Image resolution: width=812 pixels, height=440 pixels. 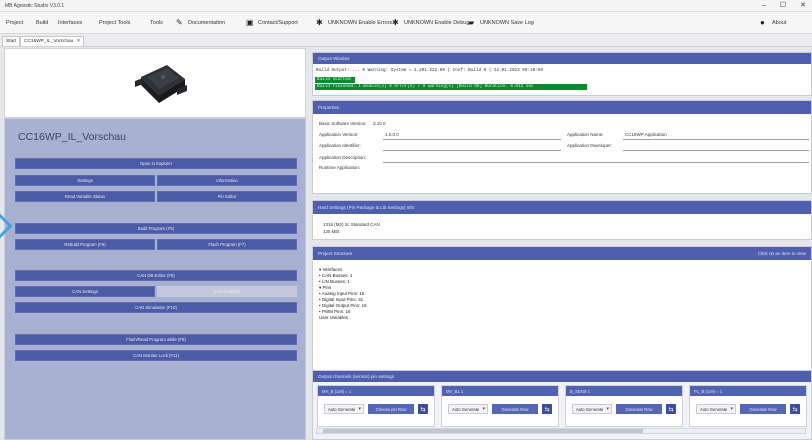 I want to click on device-image-box, so click(x=155, y=83).